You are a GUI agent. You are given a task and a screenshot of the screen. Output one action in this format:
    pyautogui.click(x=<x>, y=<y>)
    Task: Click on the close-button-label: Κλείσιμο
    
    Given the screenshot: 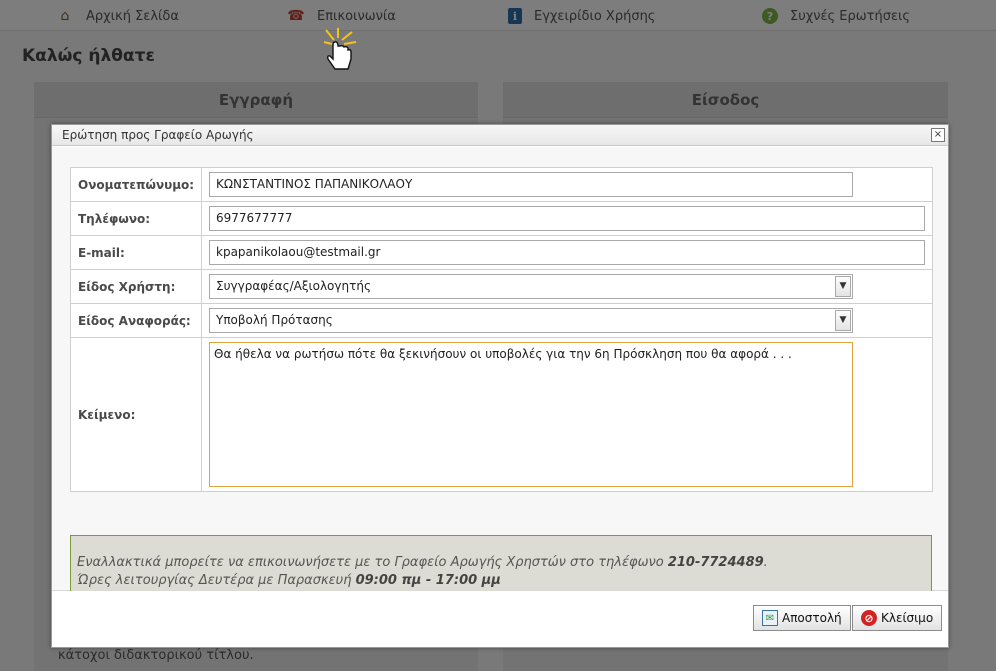 What is the action you would take?
    pyautogui.click(x=907, y=618)
    